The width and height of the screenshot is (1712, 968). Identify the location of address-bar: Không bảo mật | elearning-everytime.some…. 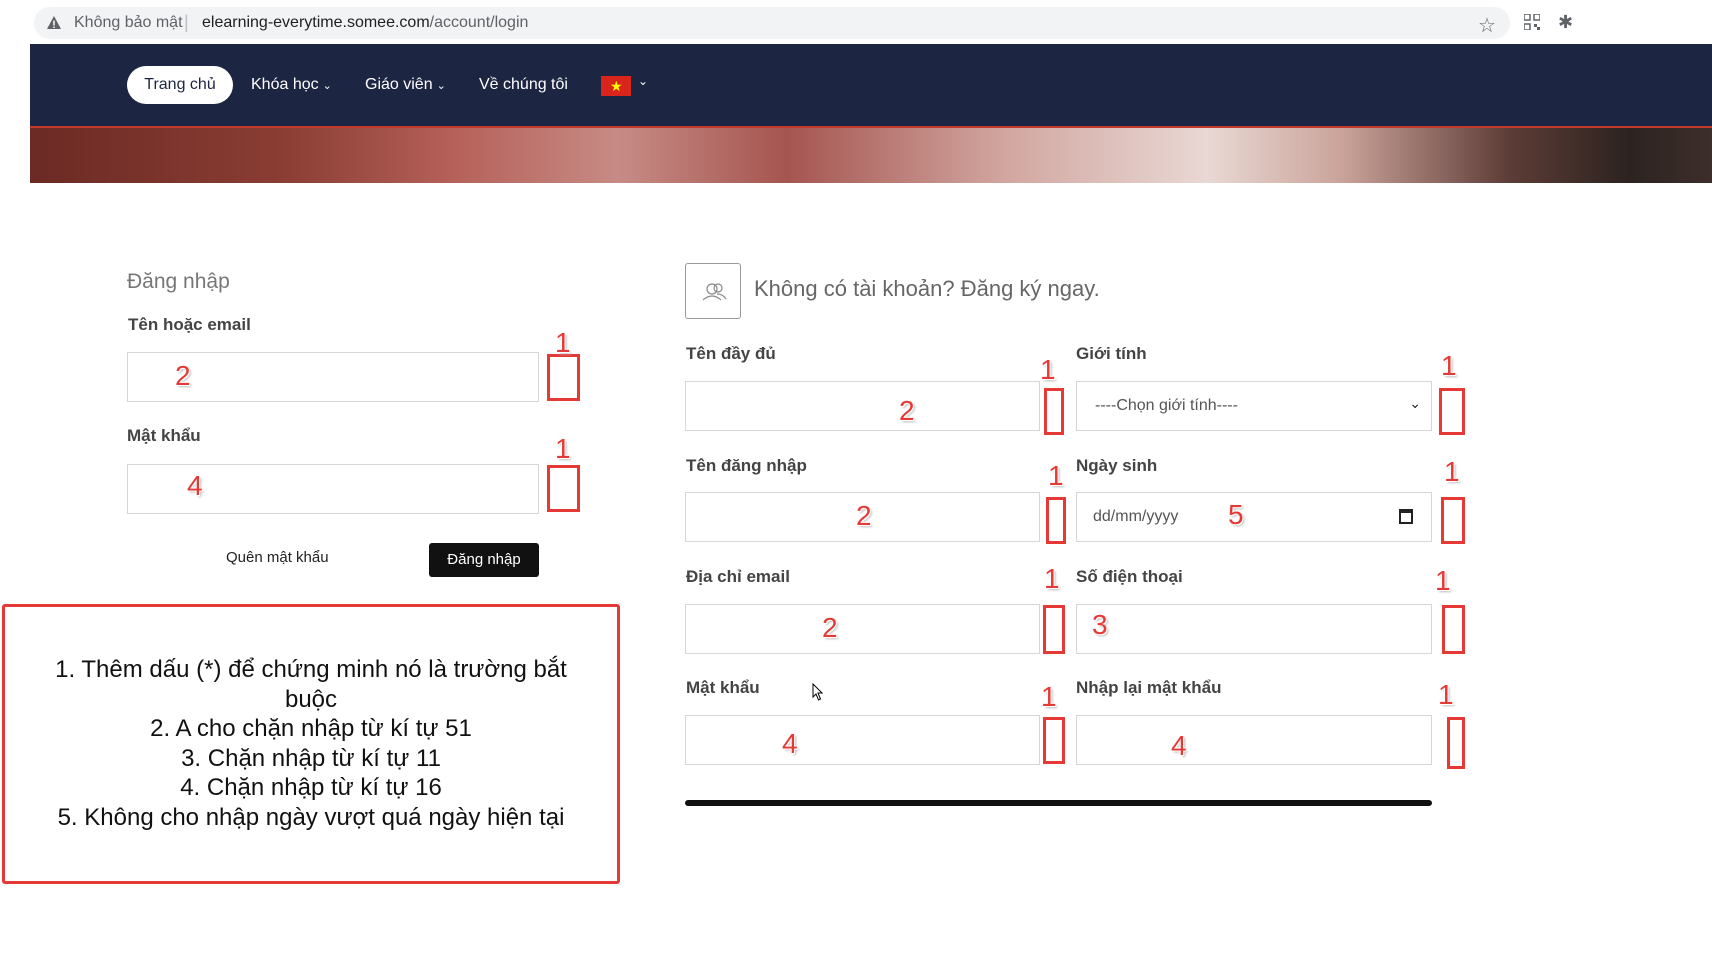
(772, 23).